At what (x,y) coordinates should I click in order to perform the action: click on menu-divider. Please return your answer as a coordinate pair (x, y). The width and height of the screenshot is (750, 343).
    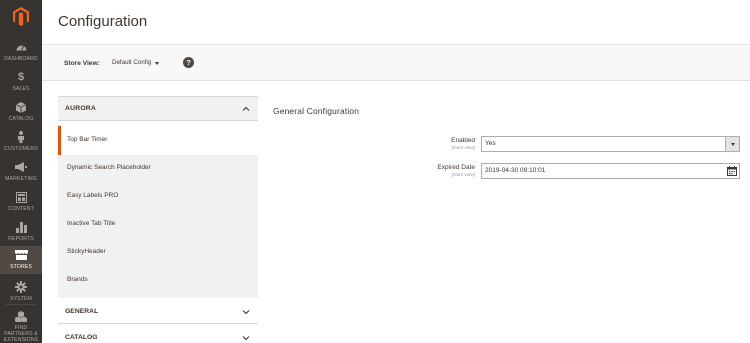
    Looking at the image, I should click on (21, 304).